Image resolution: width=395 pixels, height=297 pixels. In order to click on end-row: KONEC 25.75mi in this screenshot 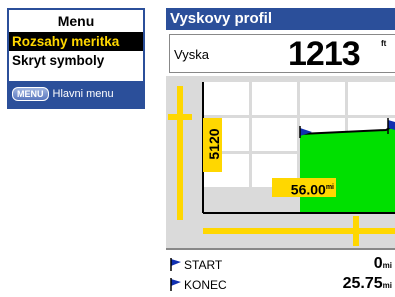, I will do `click(280, 285)`.